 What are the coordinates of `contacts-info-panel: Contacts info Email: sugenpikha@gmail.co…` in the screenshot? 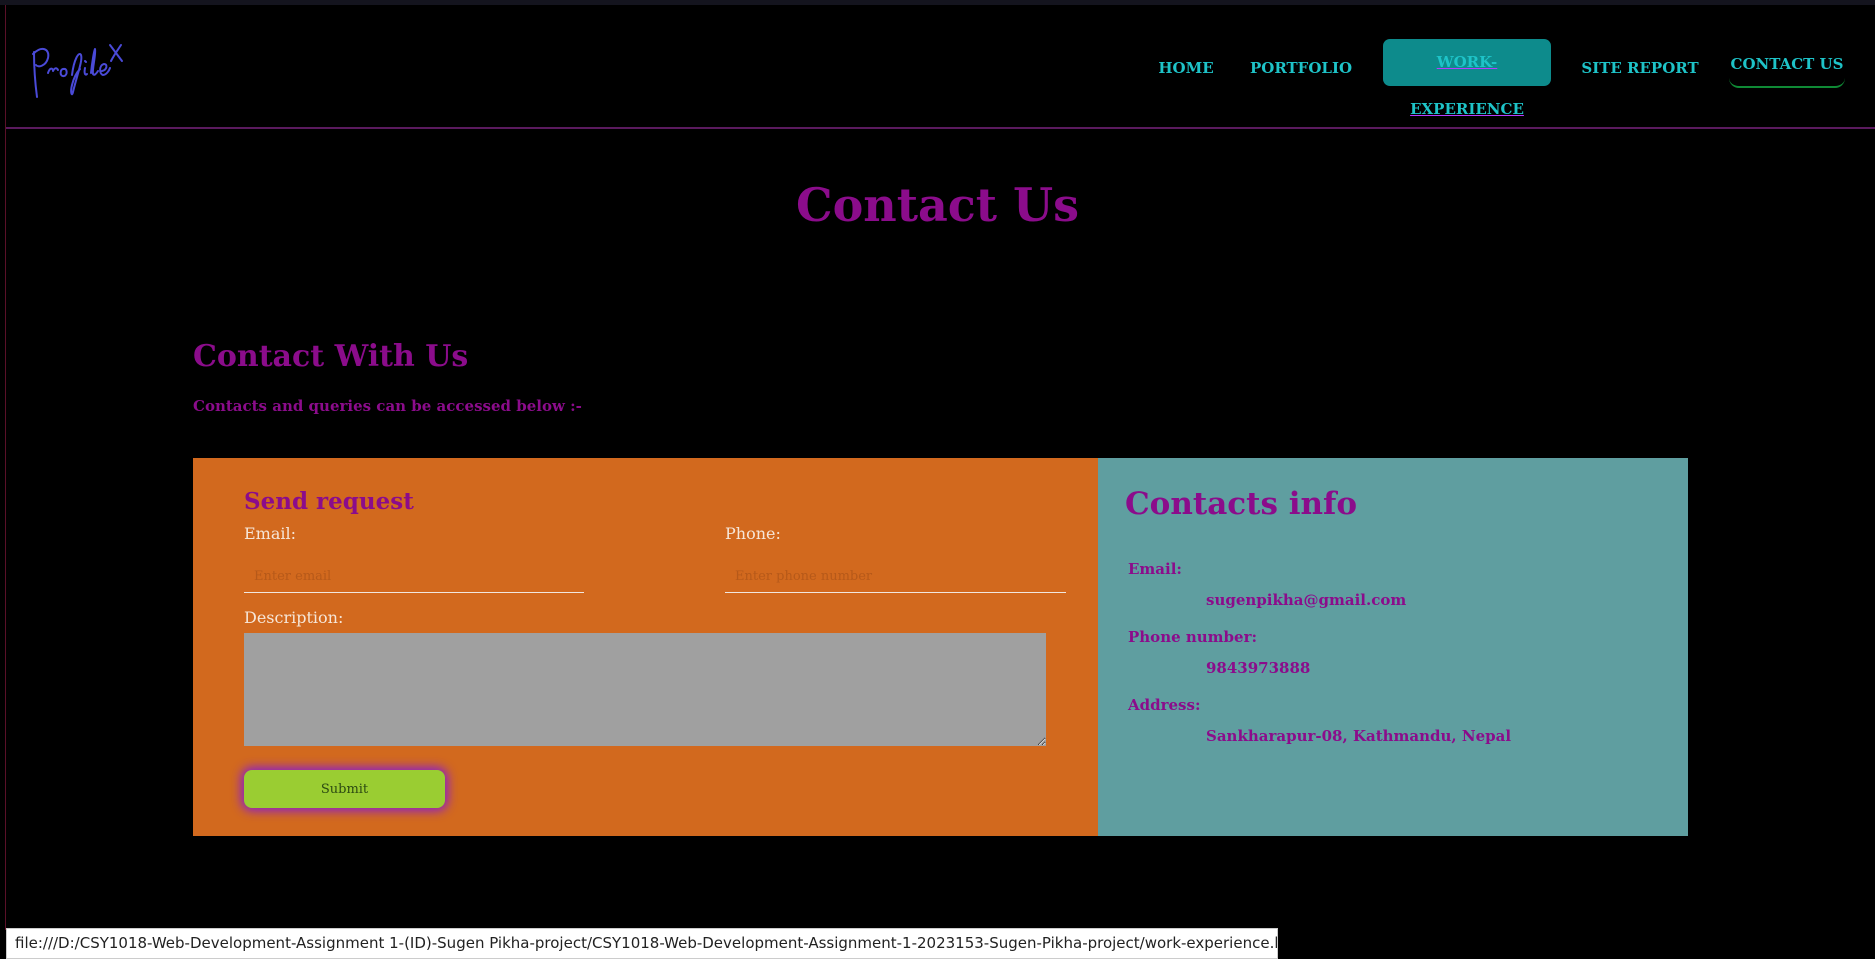 It's located at (1393, 647).